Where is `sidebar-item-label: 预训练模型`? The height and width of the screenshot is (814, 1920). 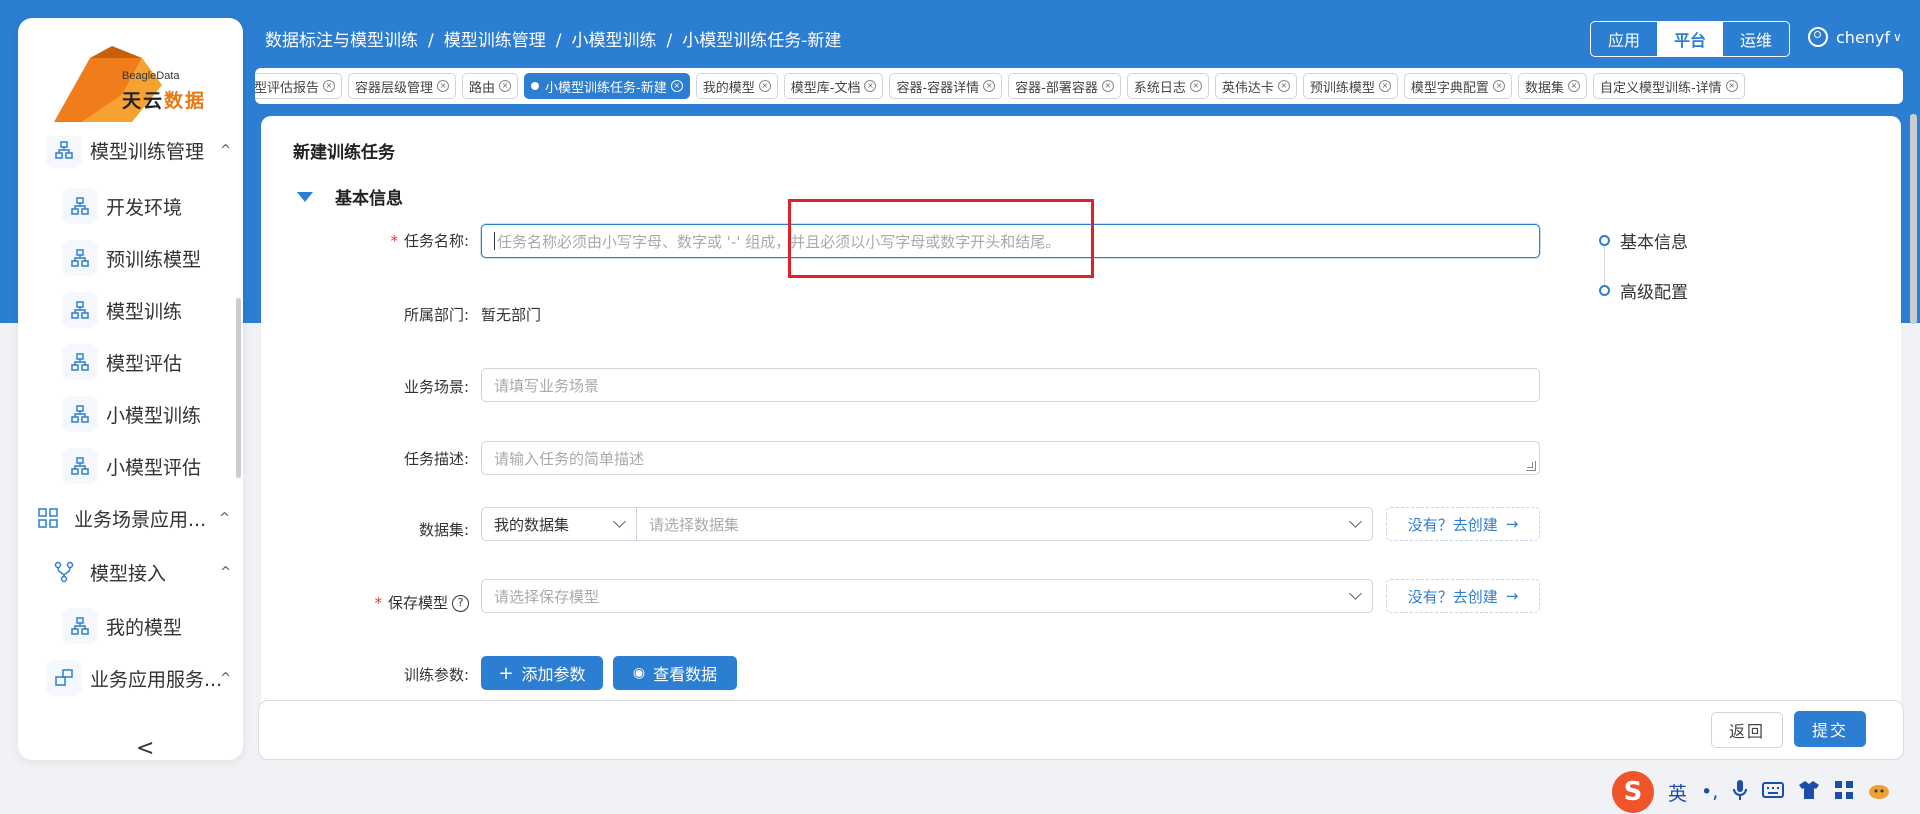
sidebar-item-label: 预训练模型 is located at coordinates (154, 259).